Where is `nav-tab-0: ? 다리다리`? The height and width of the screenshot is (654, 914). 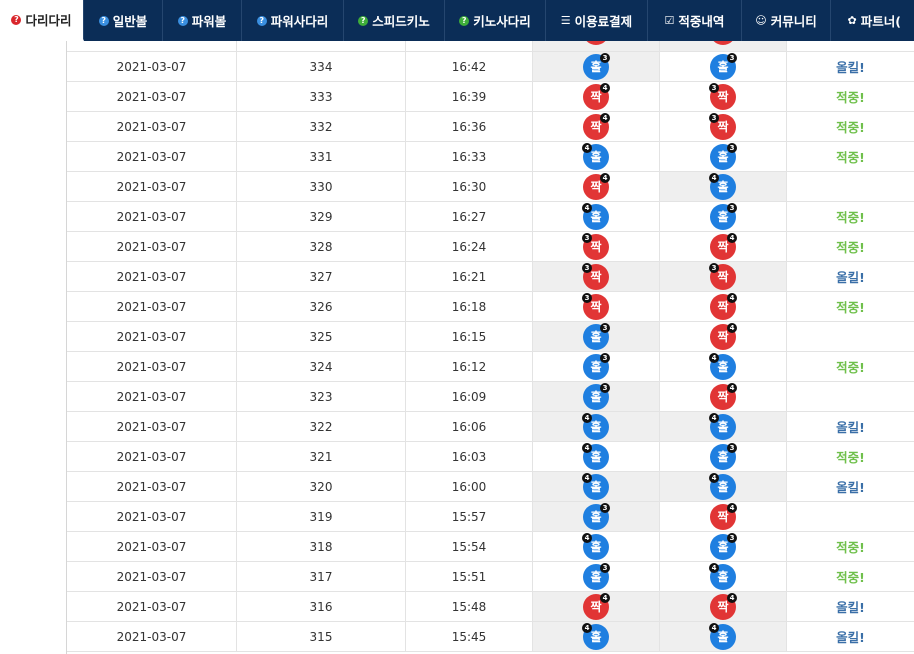 nav-tab-0: ? 다리다리 is located at coordinates (42, 20).